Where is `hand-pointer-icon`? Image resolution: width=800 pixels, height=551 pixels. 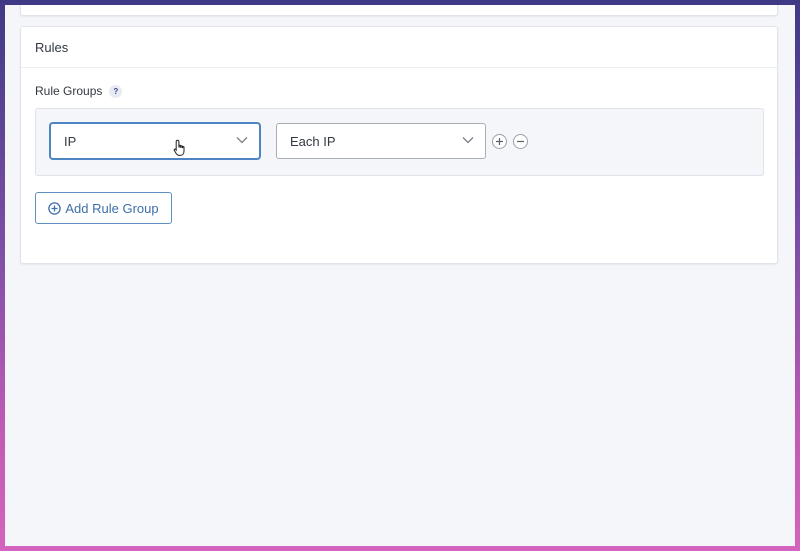 hand-pointer-icon is located at coordinates (179, 147).